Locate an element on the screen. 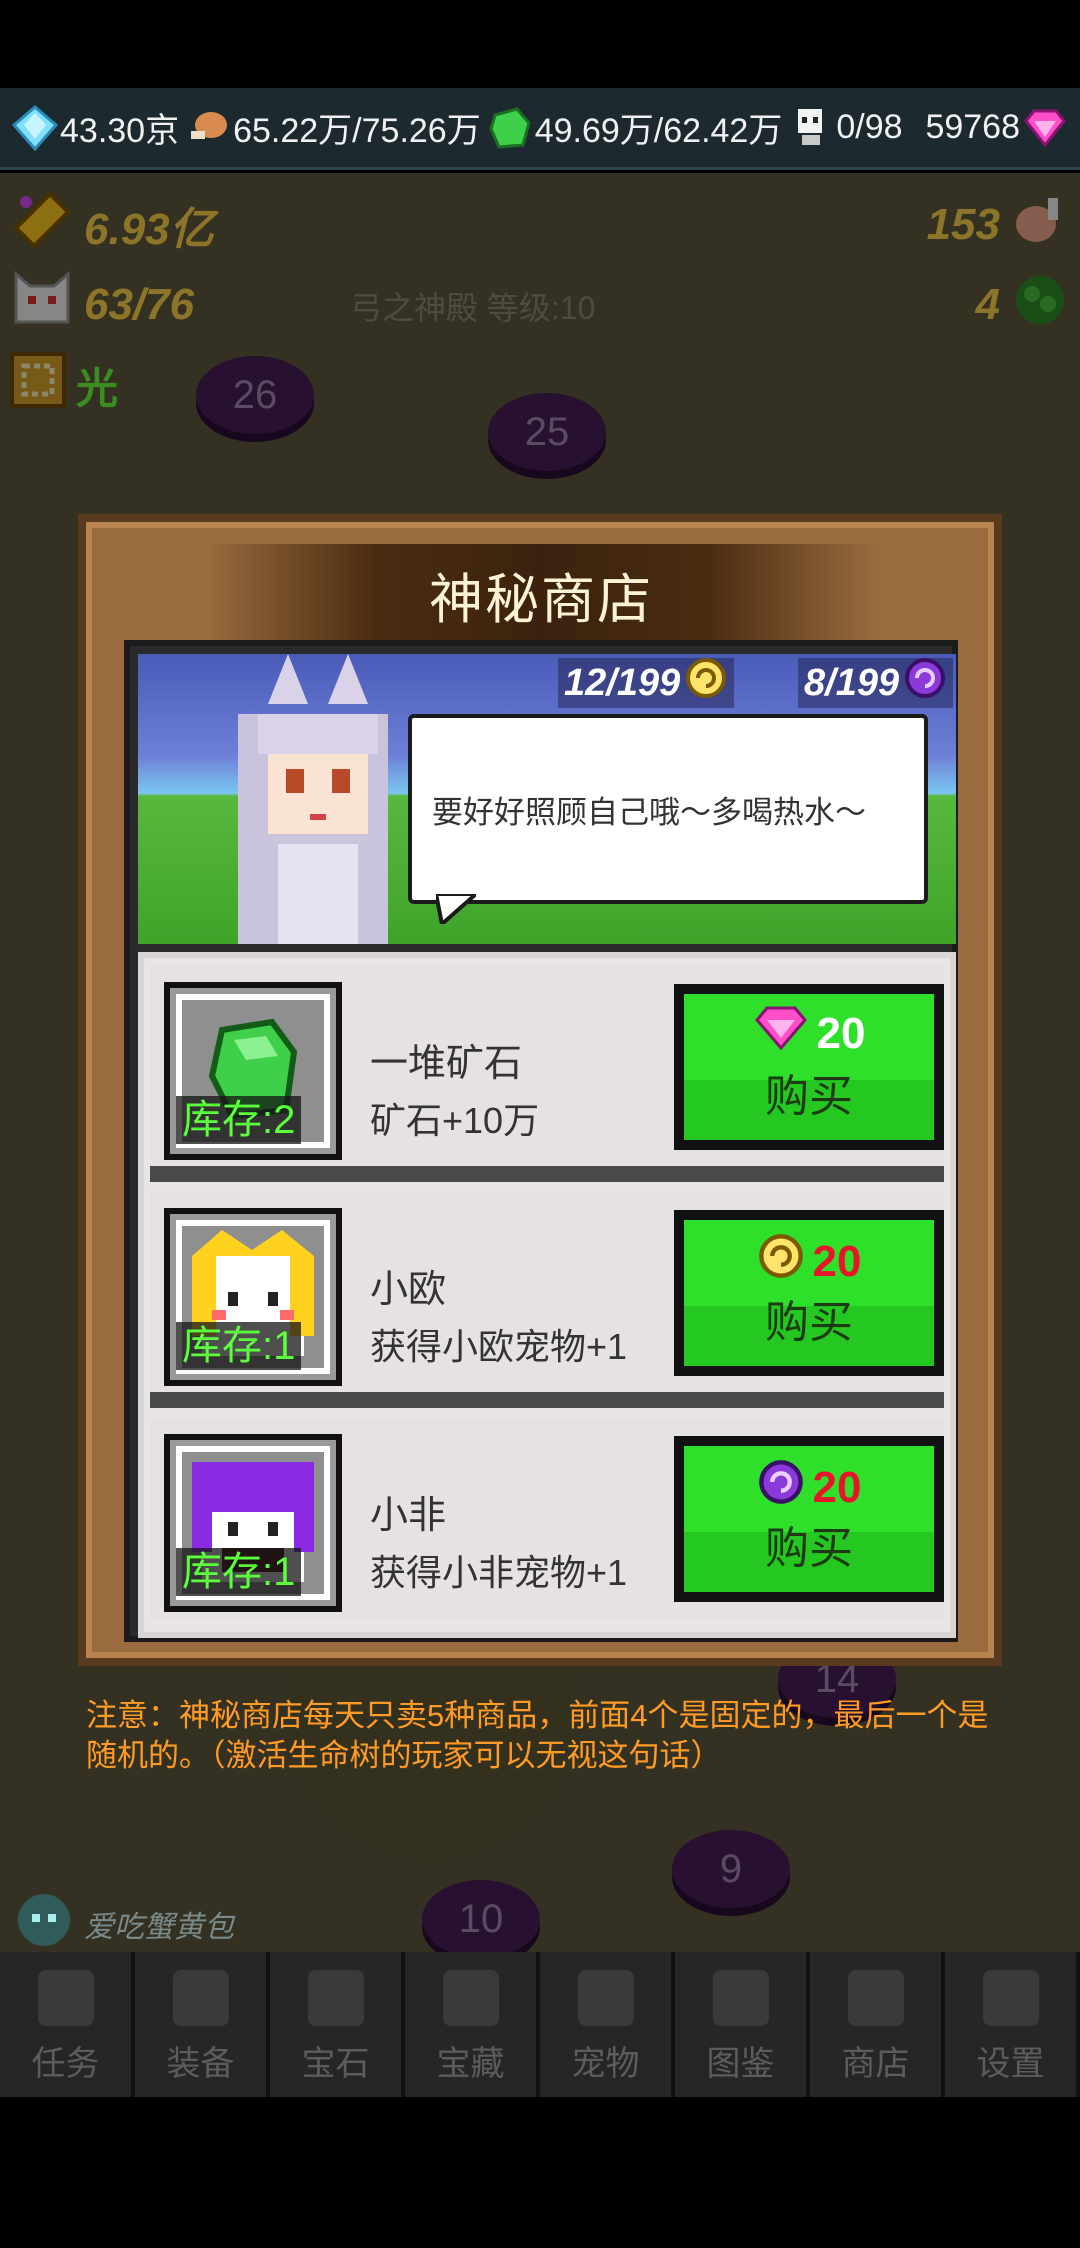 Image resolution: width=1080 pixels, height=2248 pixels. shop-item: 库存:1 小欧 获得小欧宠物+1 20 购买 is located at coordinates (547, 1292).